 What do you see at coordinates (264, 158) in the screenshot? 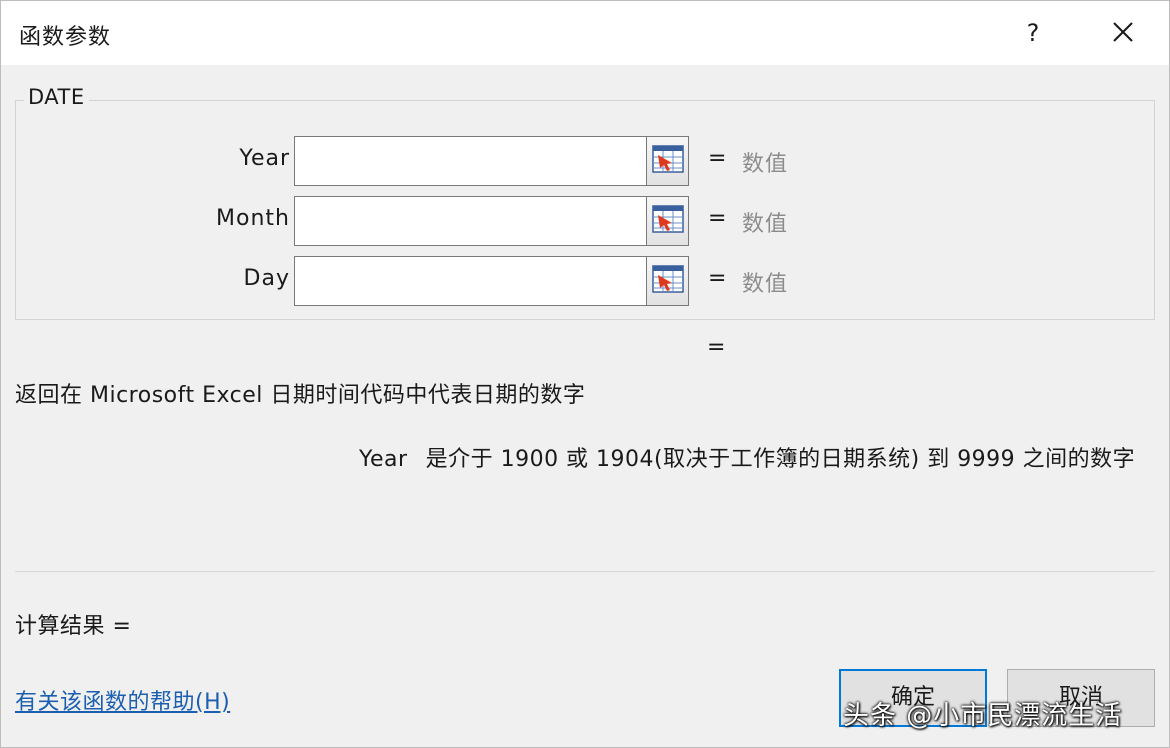
I see `arg-label-year: Year` at bounding box center [264, 158].